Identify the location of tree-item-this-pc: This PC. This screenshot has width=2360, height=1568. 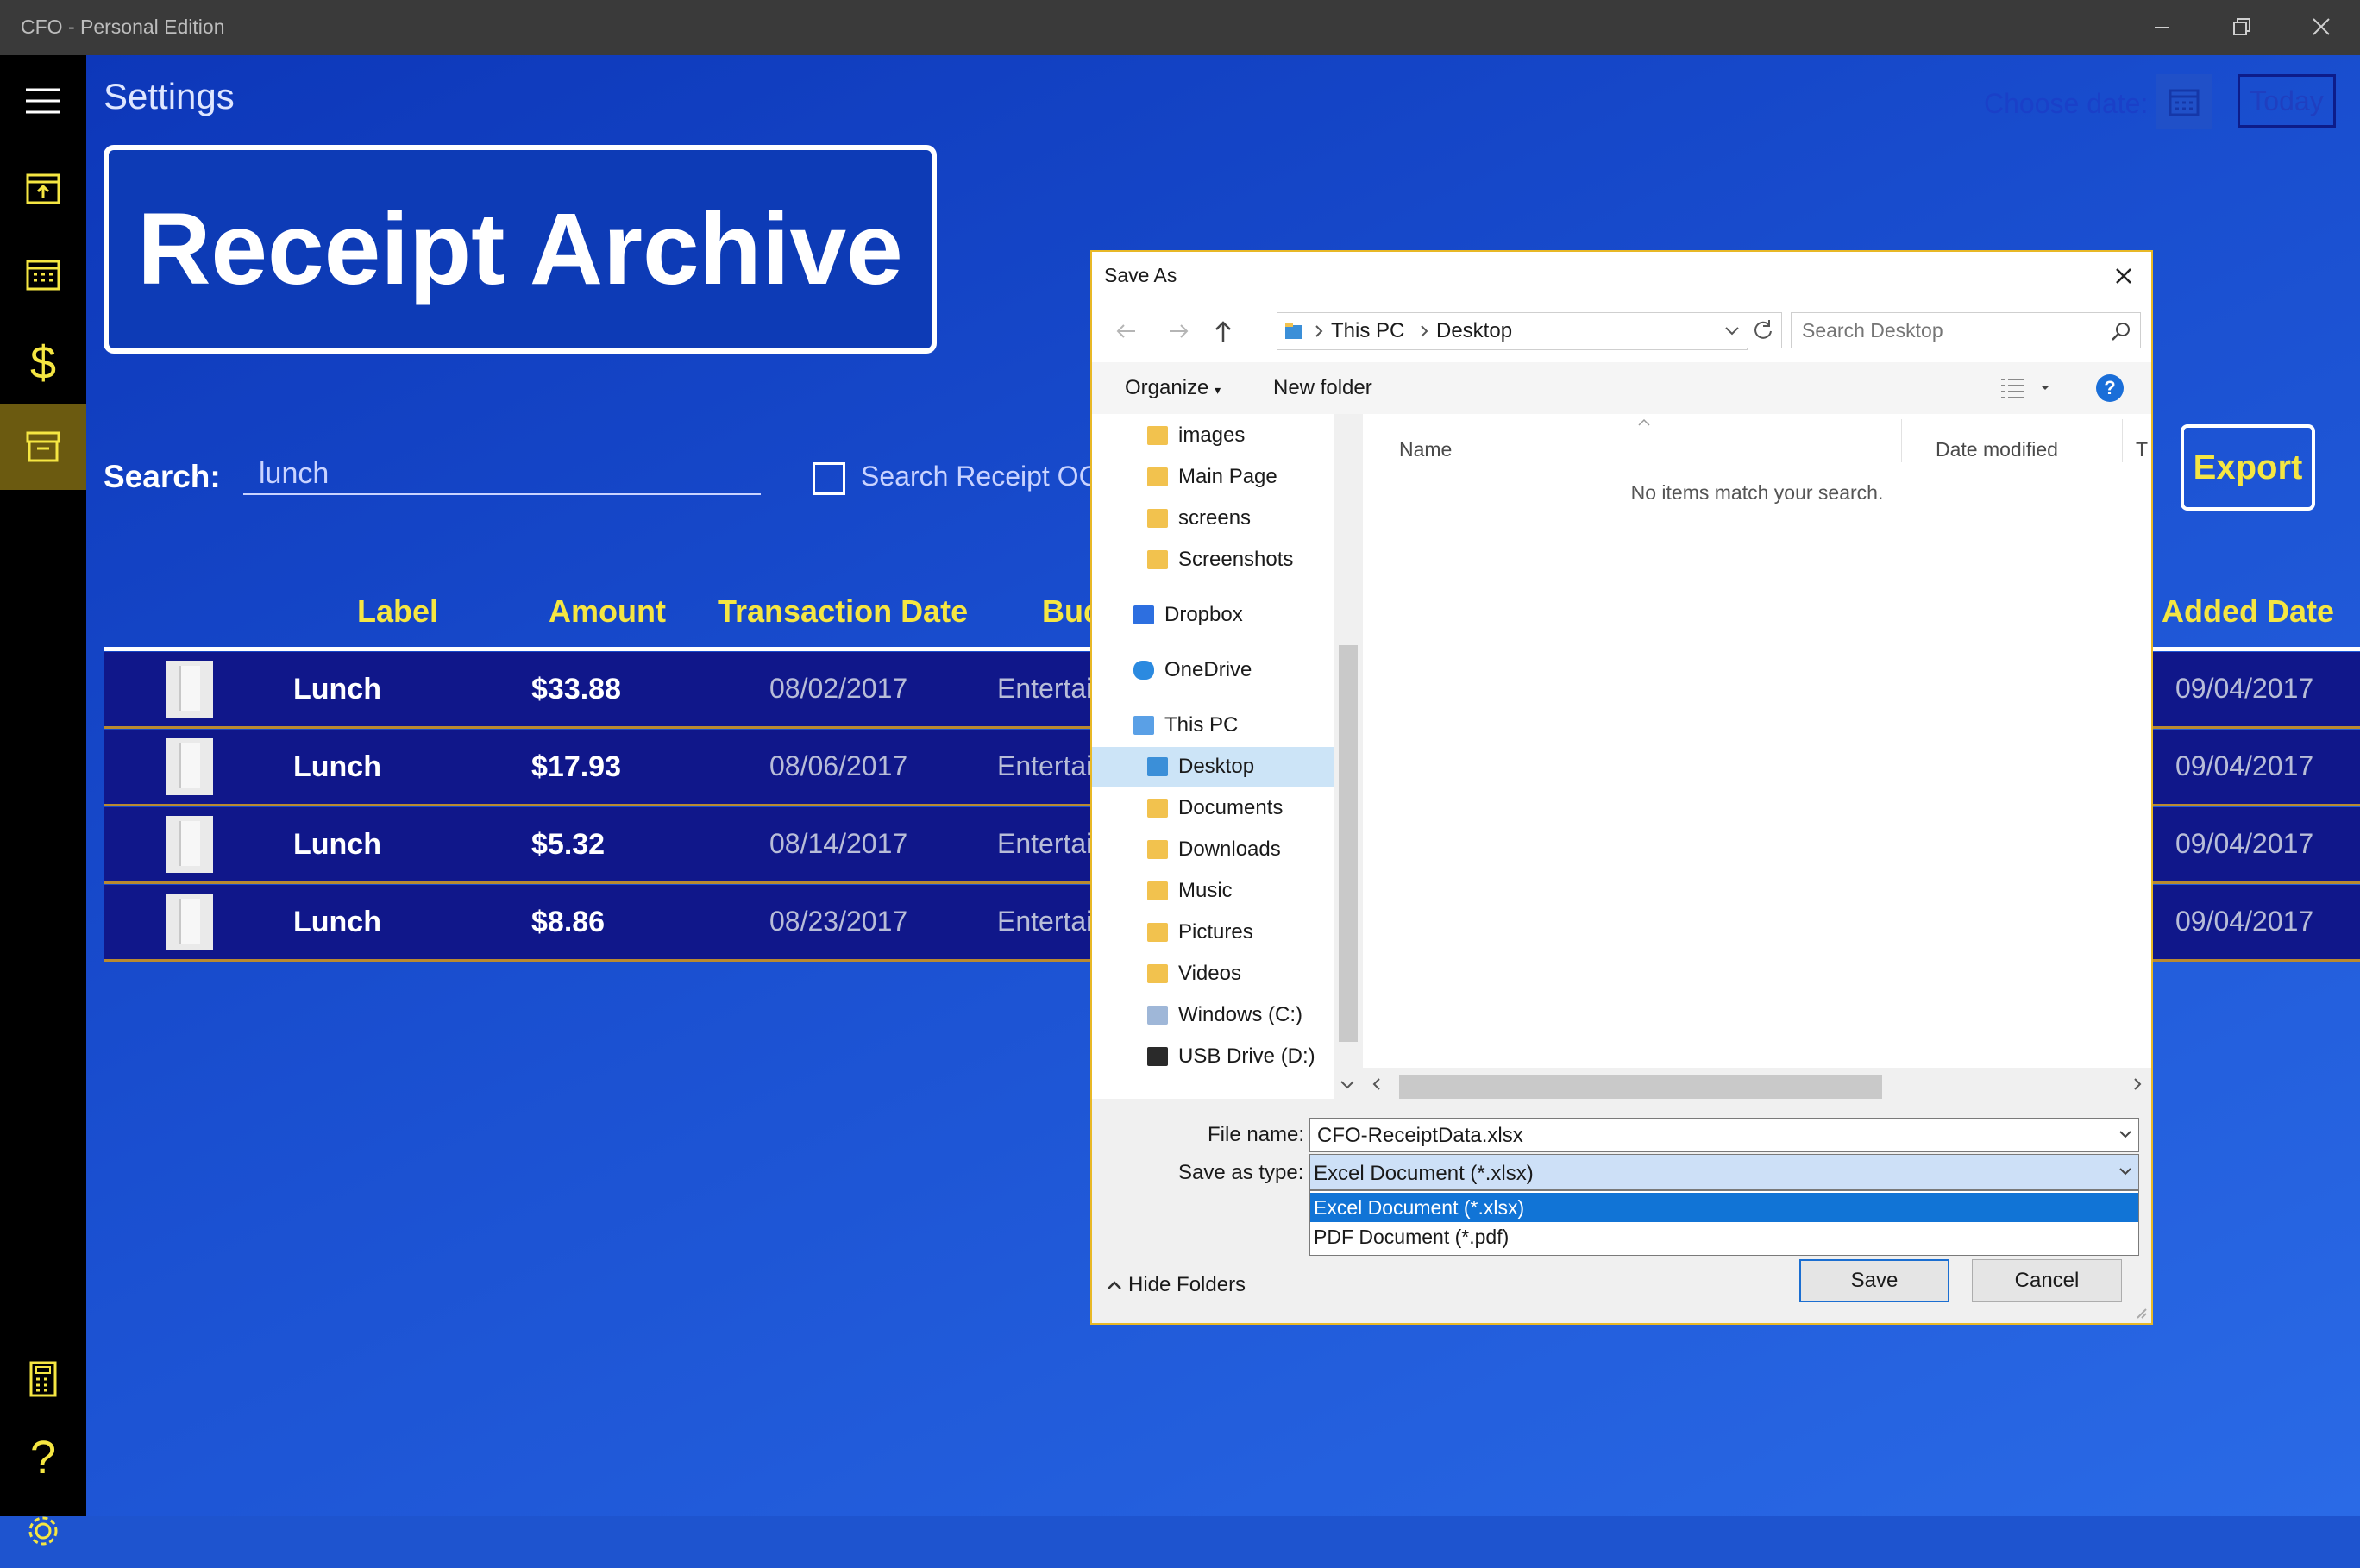
(1227, 725).